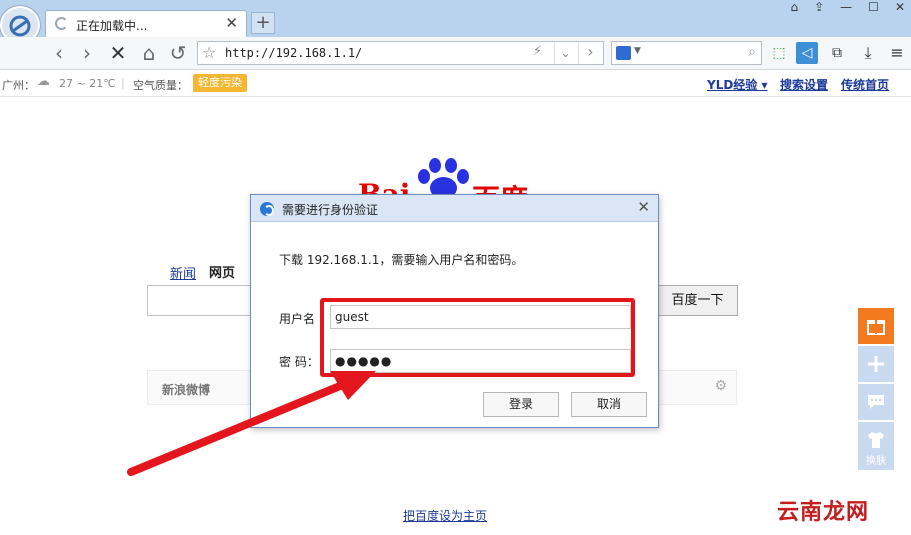 The height and width of the screenshot is (535, 911). I want to click on annotation-arrow, so click(251, 423).